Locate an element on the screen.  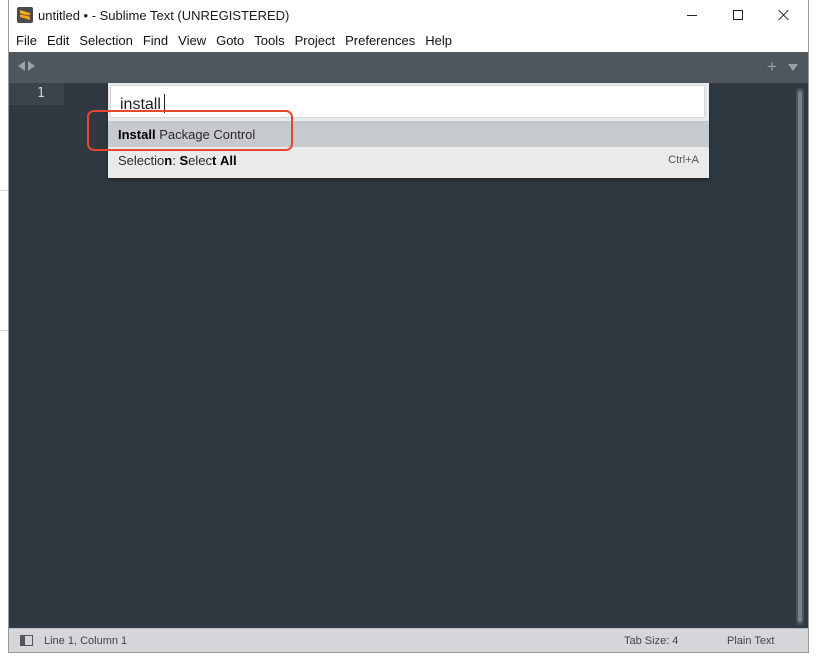
minimize-icon is located at coordinates (692, 15).